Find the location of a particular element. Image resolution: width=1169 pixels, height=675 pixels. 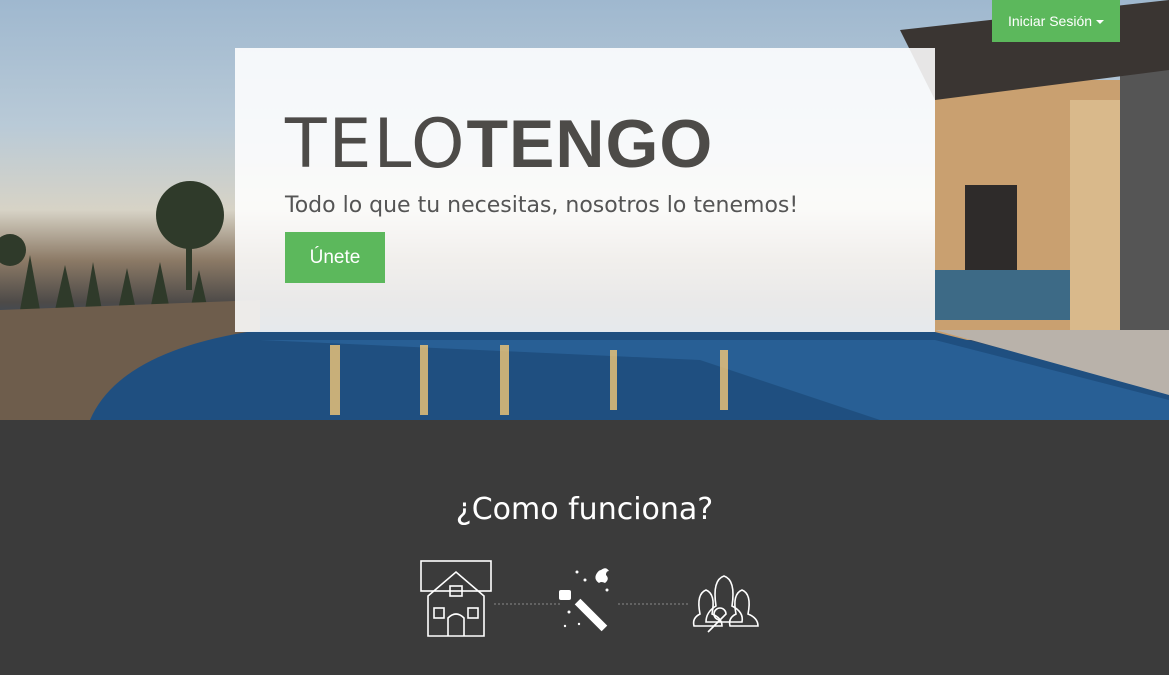

login-dropdown-button: Iniciar Sesión is located at coordinates (1056, 21).